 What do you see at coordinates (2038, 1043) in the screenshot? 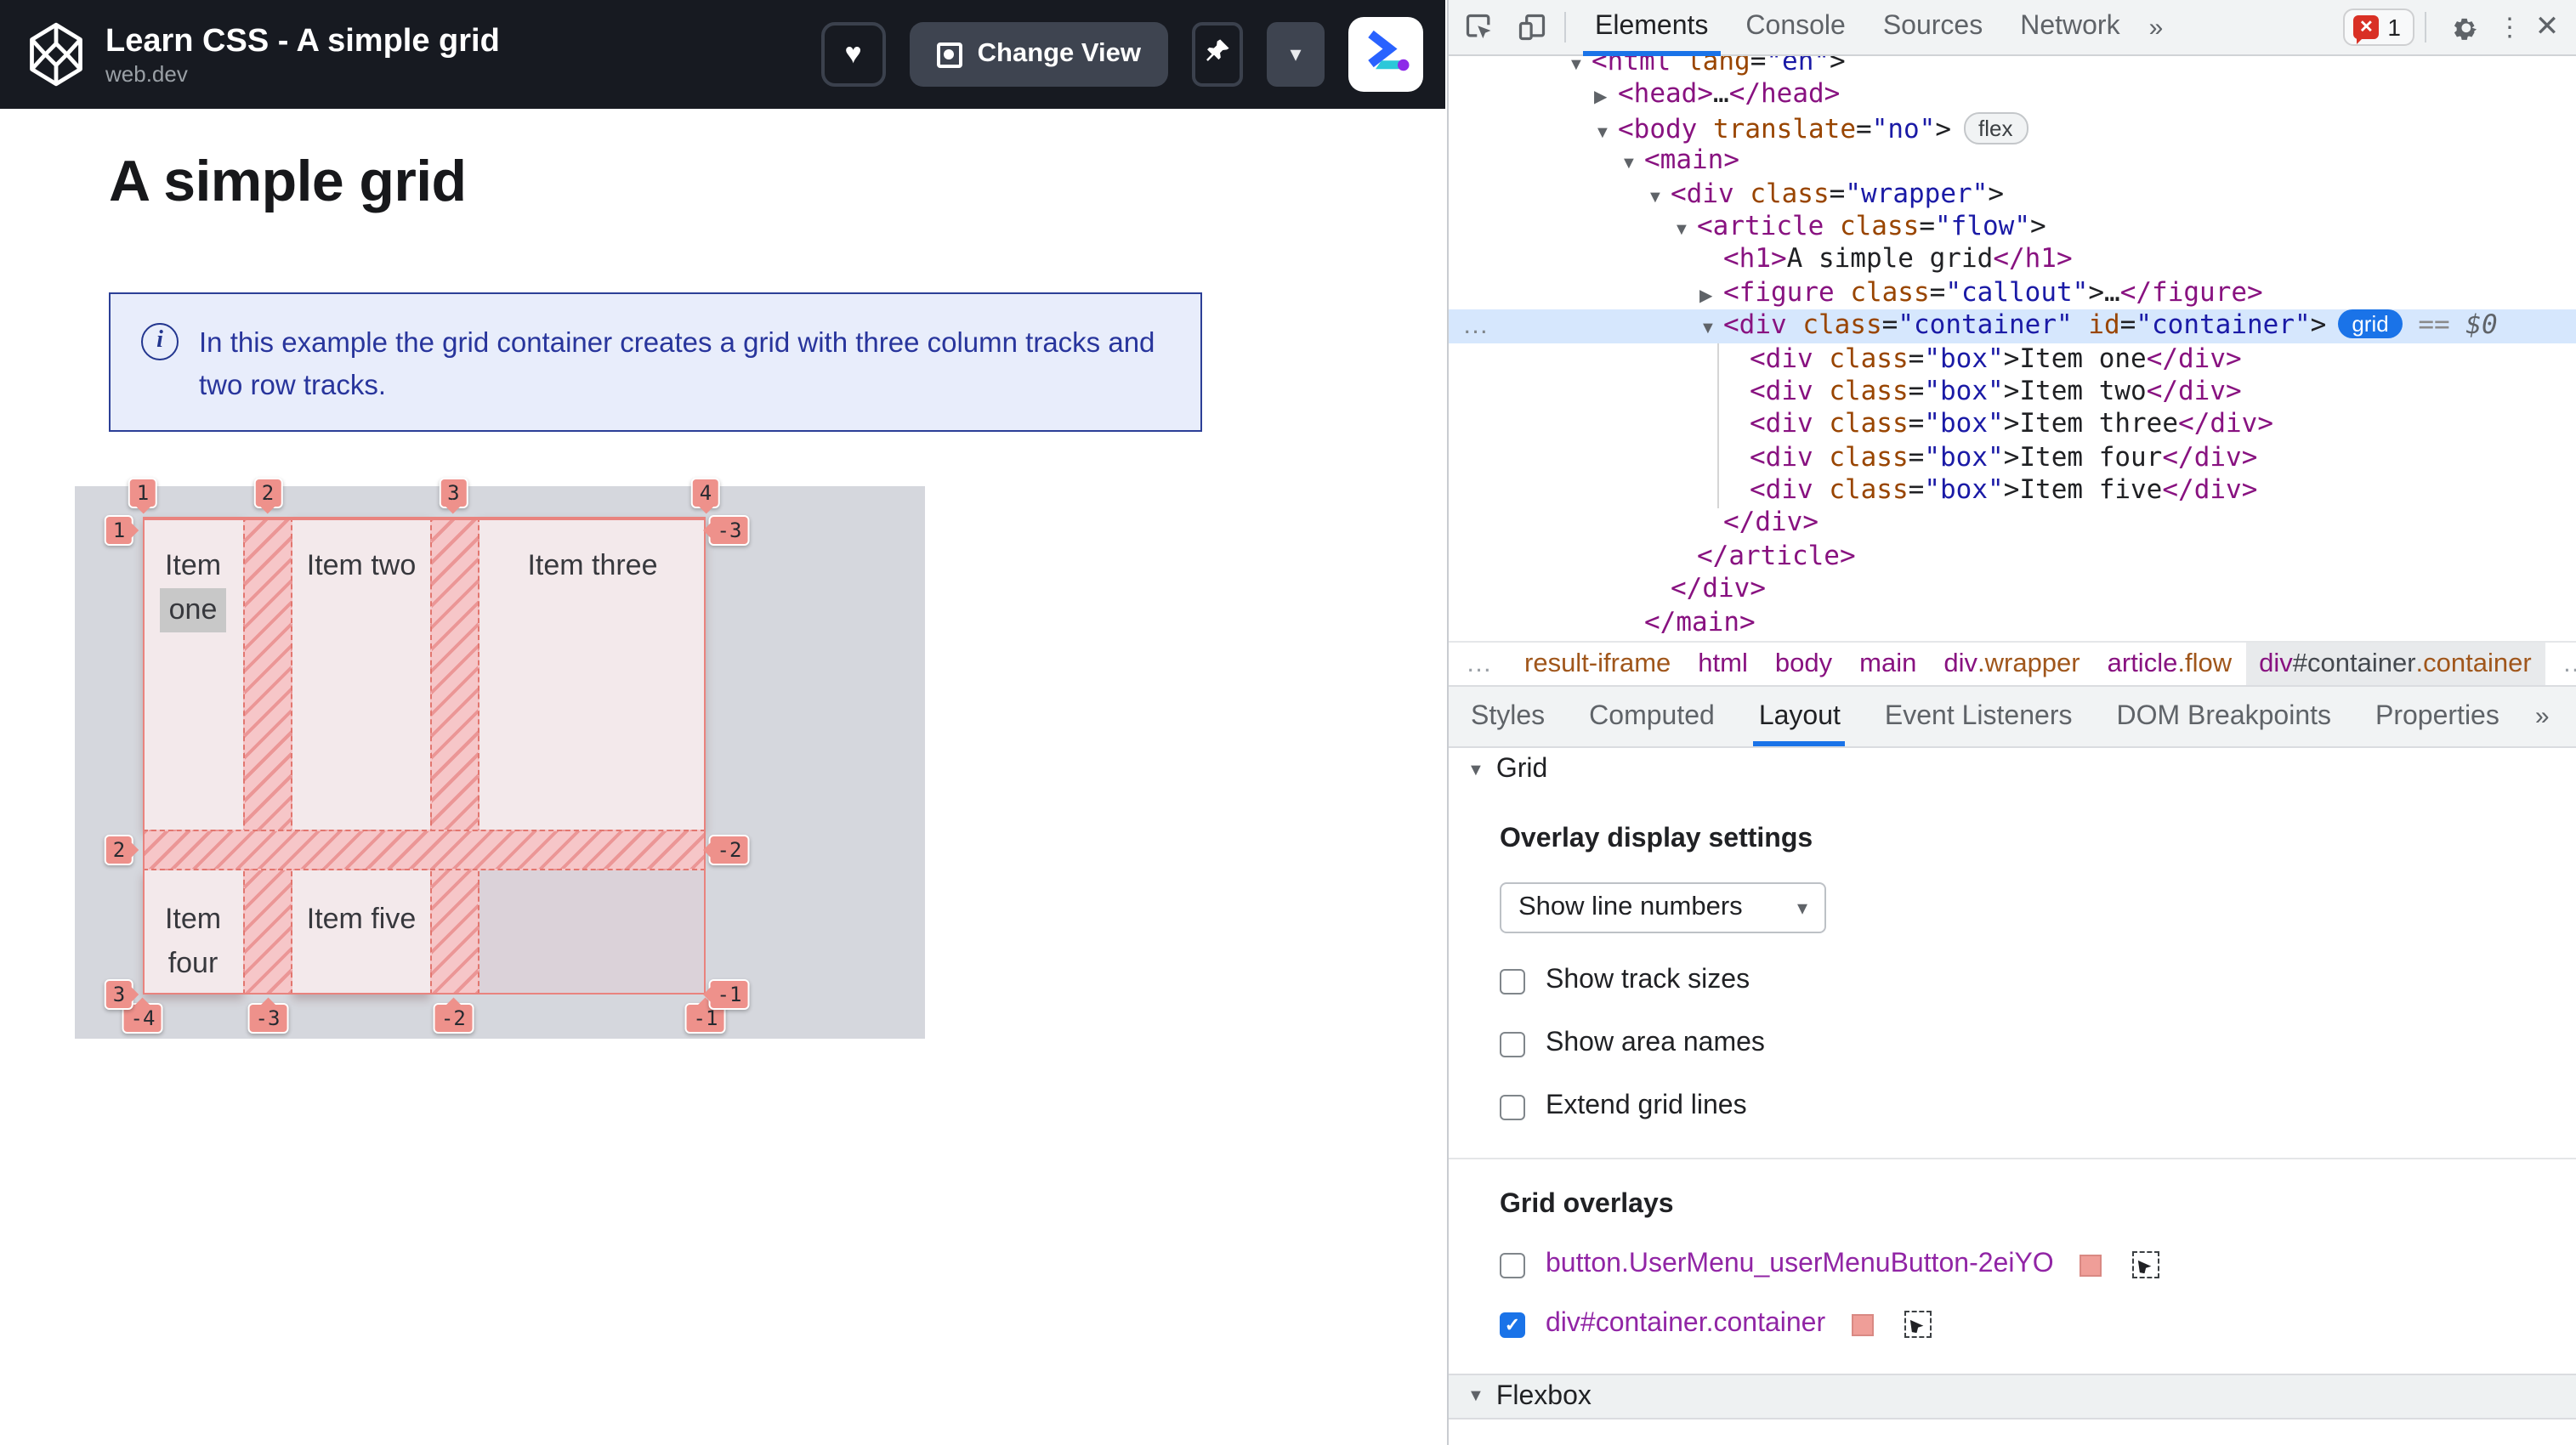
I see `setting-row: Show area names` at bounding box center [2038, 1043].